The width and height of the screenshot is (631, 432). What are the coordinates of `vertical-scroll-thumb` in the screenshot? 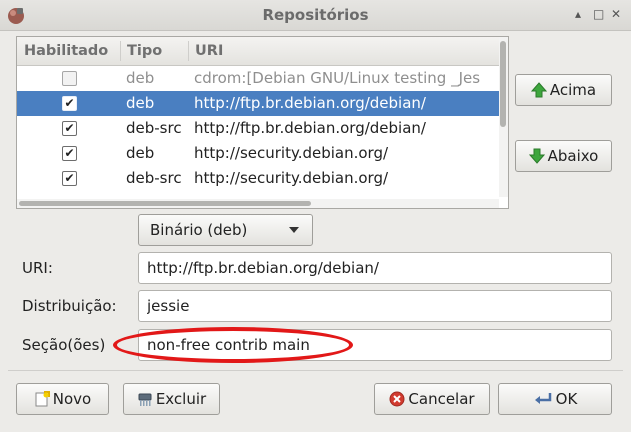 It's located at (503, 84).